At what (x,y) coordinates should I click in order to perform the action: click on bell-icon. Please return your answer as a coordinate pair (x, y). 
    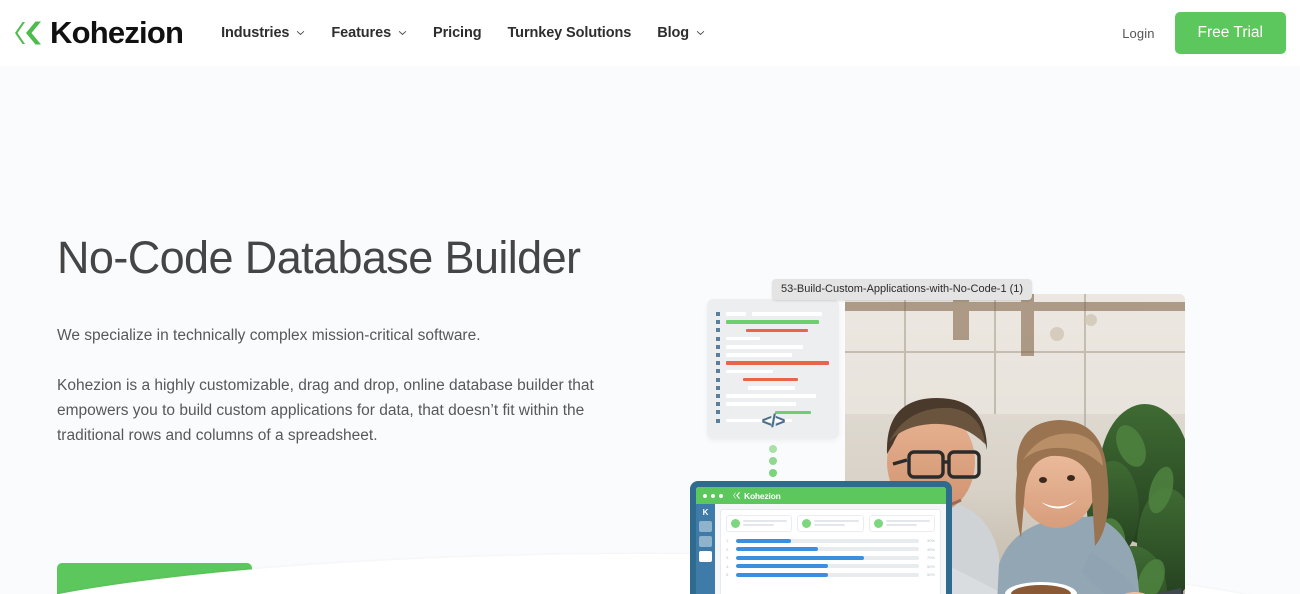
    Looking at the image, I should click on (735, 523).